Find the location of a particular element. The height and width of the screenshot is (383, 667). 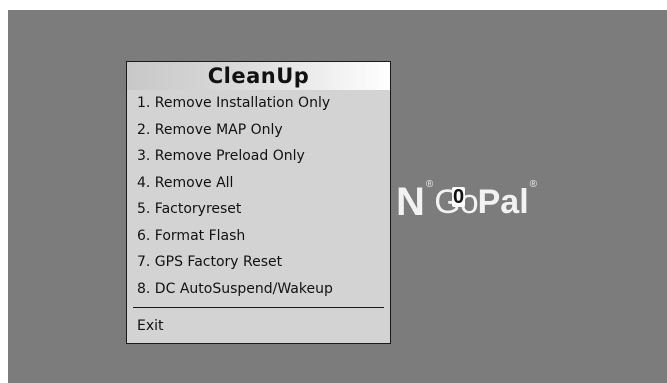

menu-item-gps-factory-reset: 7. GPS Factory Reset is located at coordinates (258, 262).